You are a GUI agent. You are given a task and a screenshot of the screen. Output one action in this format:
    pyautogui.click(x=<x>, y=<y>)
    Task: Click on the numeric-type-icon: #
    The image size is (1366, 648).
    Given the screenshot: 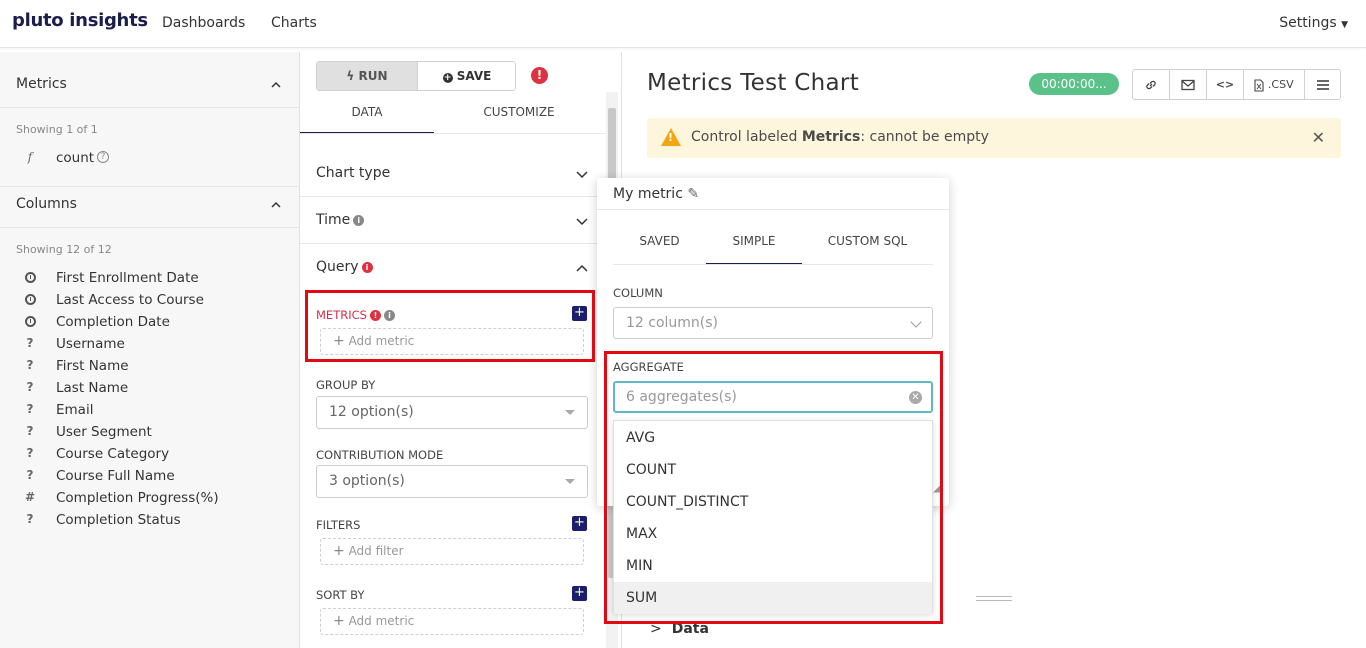 What is the action you would take?
    pyautogui.click(x=30, y=497)
    